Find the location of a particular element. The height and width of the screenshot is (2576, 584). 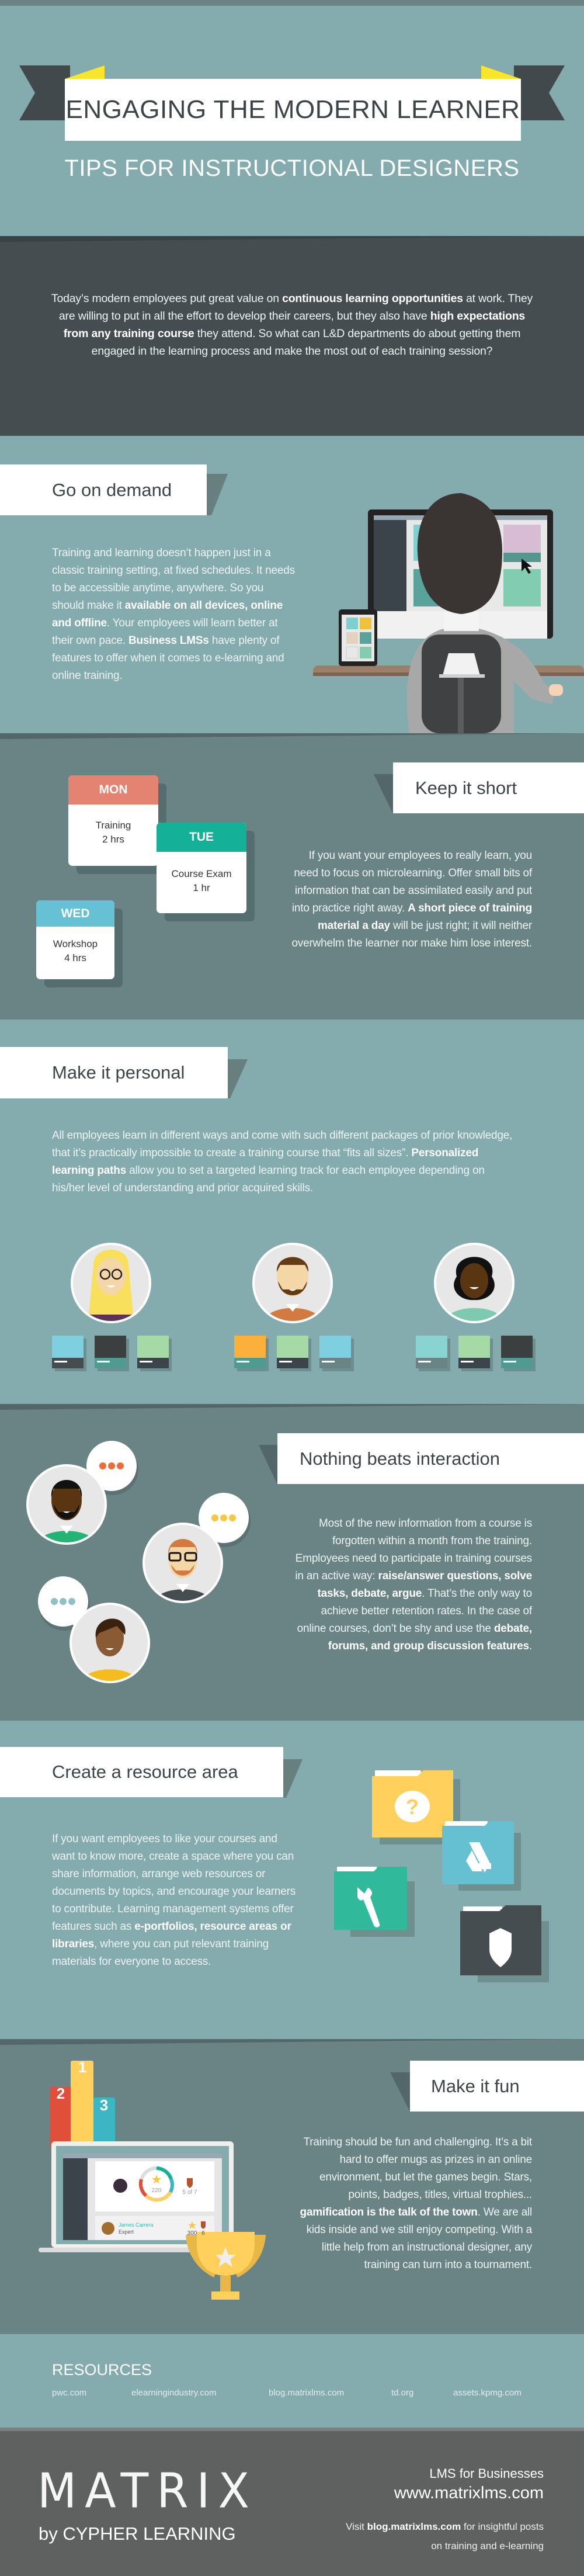

text-highlight: Business LMSs is located at coordinates (168, 641).